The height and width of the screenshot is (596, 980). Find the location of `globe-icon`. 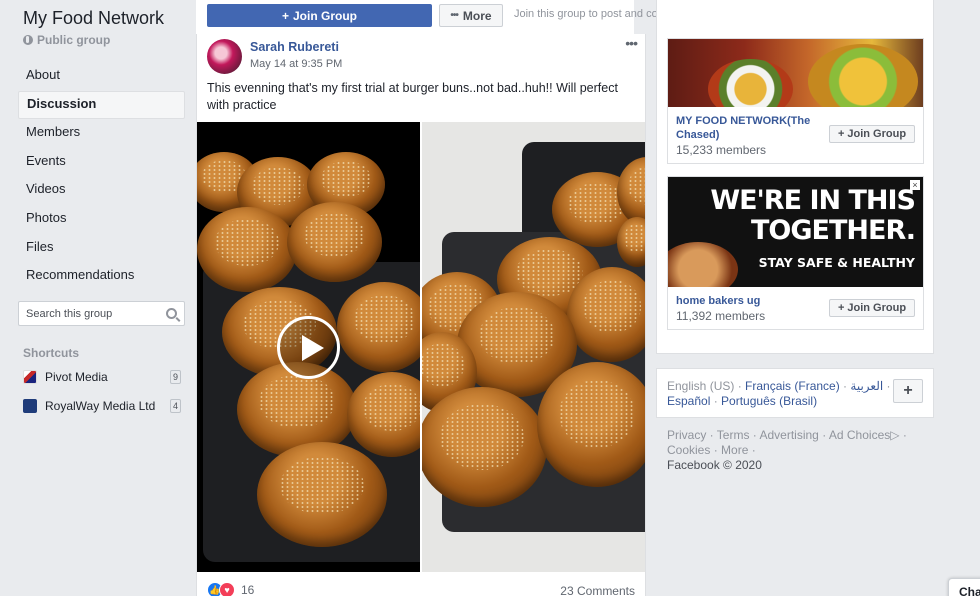

globe-icon is located at coordinates (28, 40).